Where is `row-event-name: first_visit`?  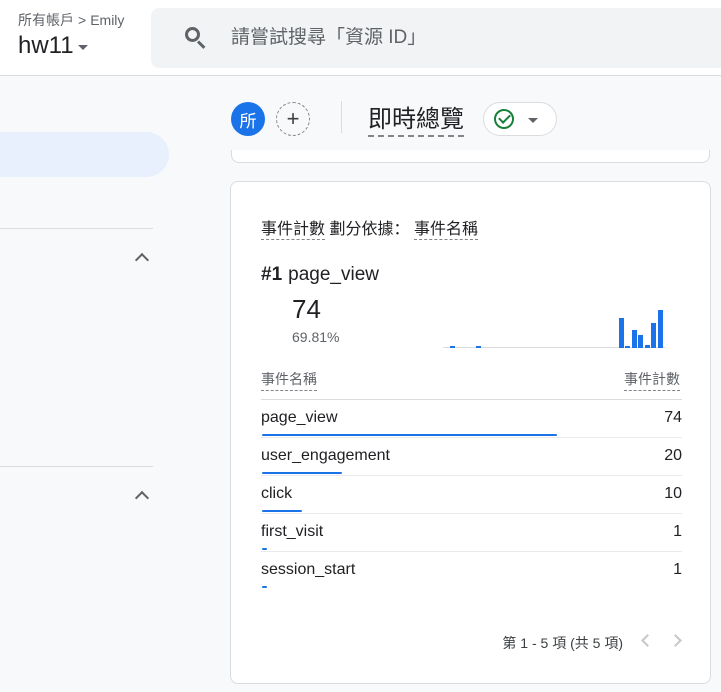
row-event-name: first_visit is located at coordinates (292, 531).